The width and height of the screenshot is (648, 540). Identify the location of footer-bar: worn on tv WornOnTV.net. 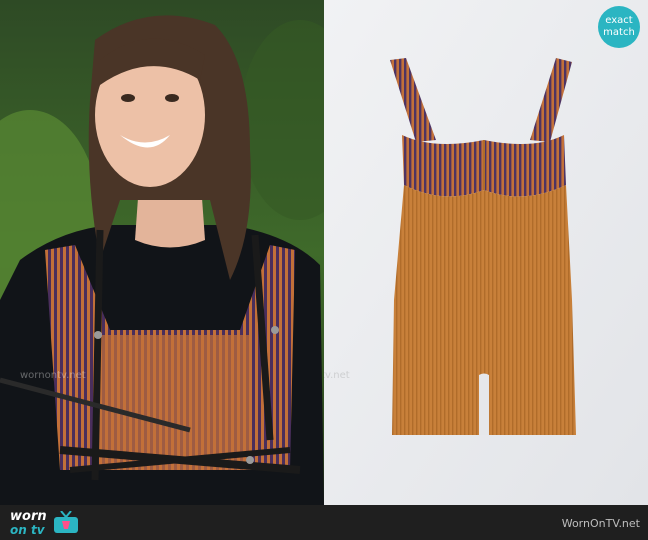
(324, 522).